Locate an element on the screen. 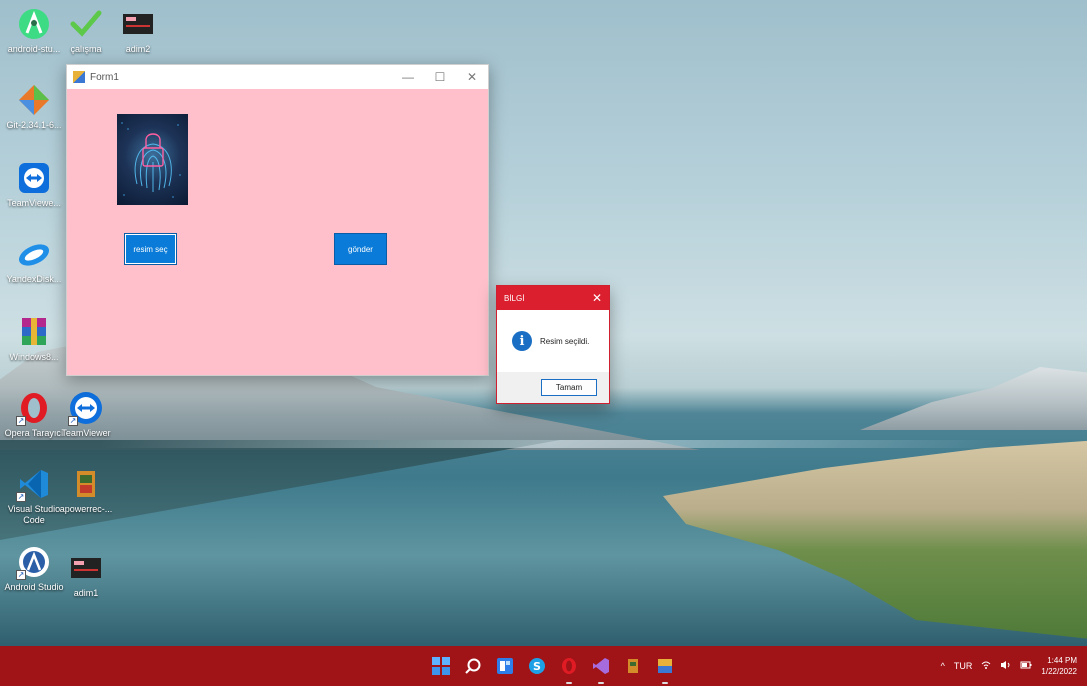 This screenshot has height=686, width=1087. messagebox-body: i Resim seçildi. is located at coordinates (553, 341).